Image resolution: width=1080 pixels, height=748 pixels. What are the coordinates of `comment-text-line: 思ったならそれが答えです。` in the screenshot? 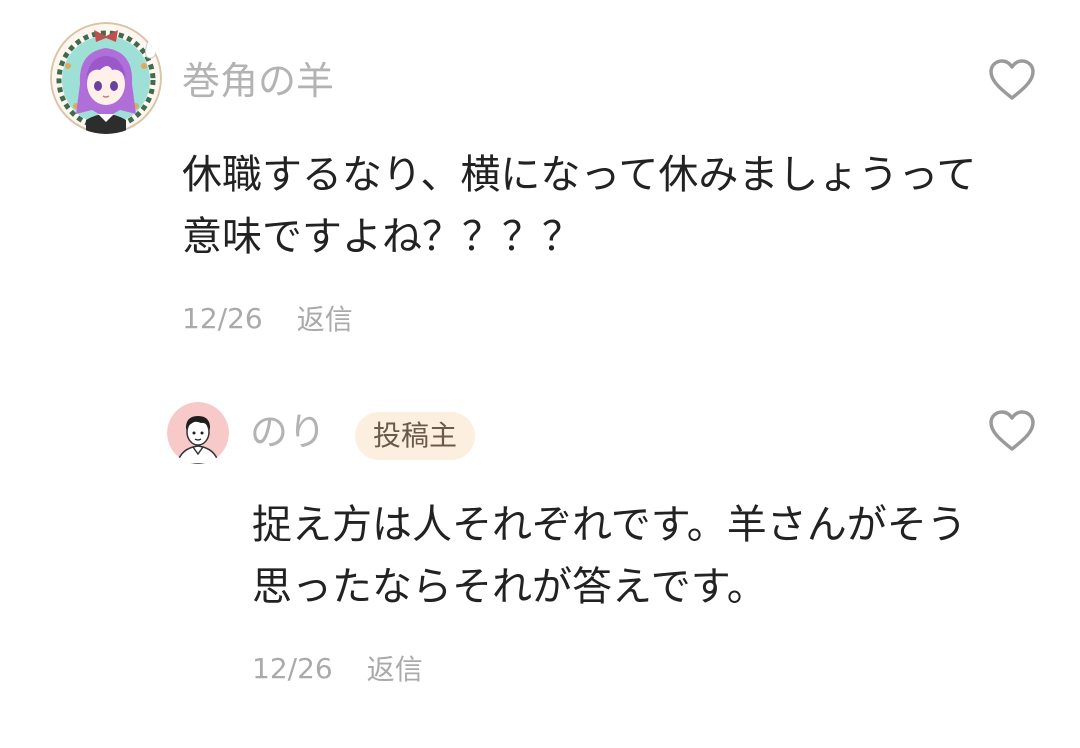 It's located at (509, 587).